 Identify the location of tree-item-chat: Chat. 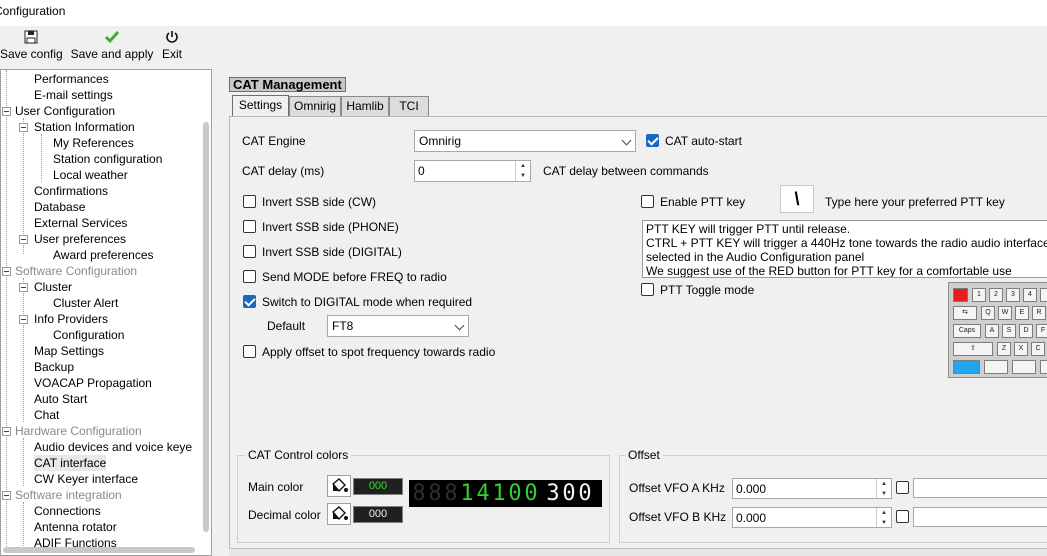
(46, 415).